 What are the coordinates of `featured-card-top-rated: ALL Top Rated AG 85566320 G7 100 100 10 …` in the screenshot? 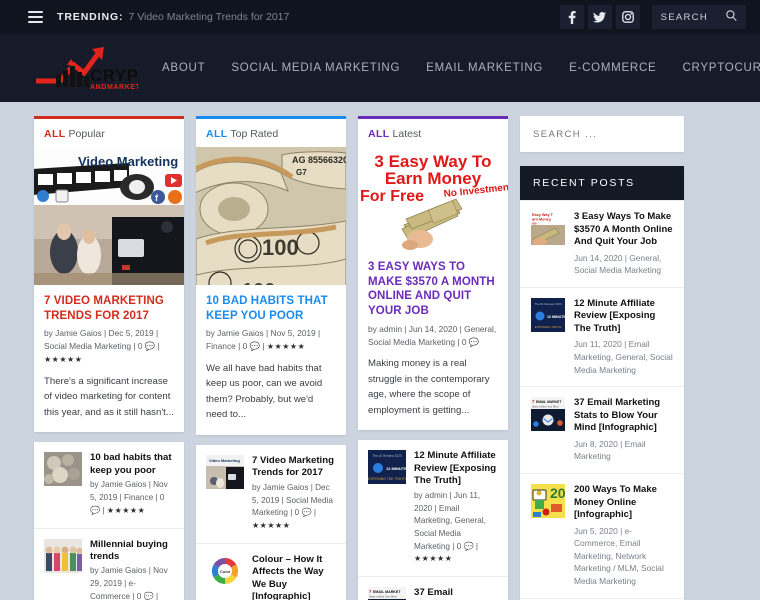 It's located at (271, 275).